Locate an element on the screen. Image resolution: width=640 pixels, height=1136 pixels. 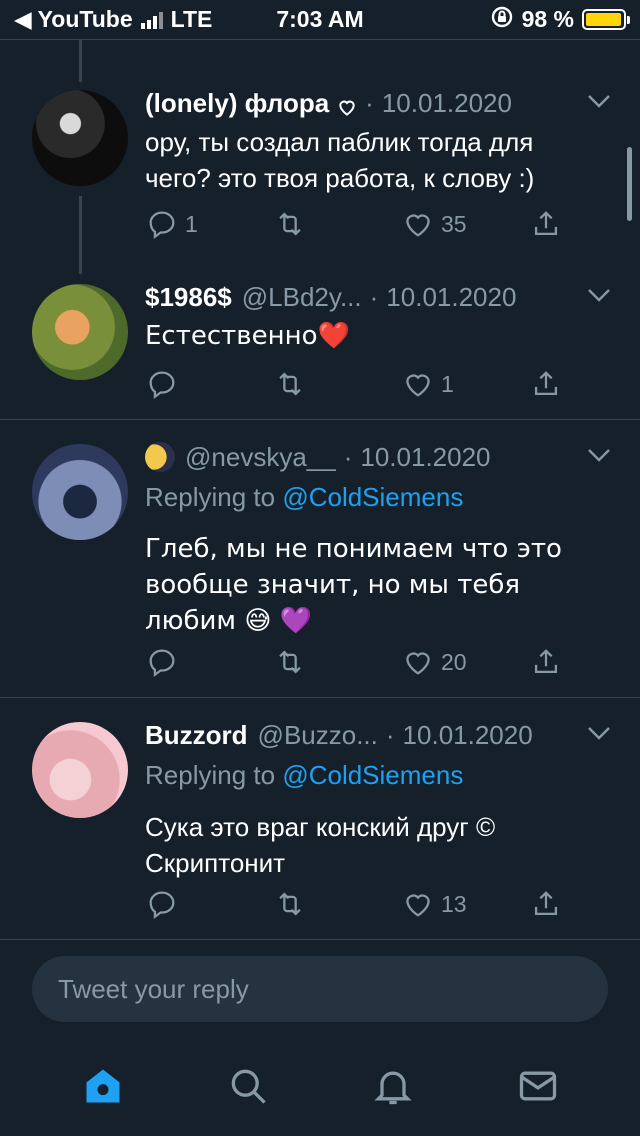
home-icon is located at coordinates (102, 1086).